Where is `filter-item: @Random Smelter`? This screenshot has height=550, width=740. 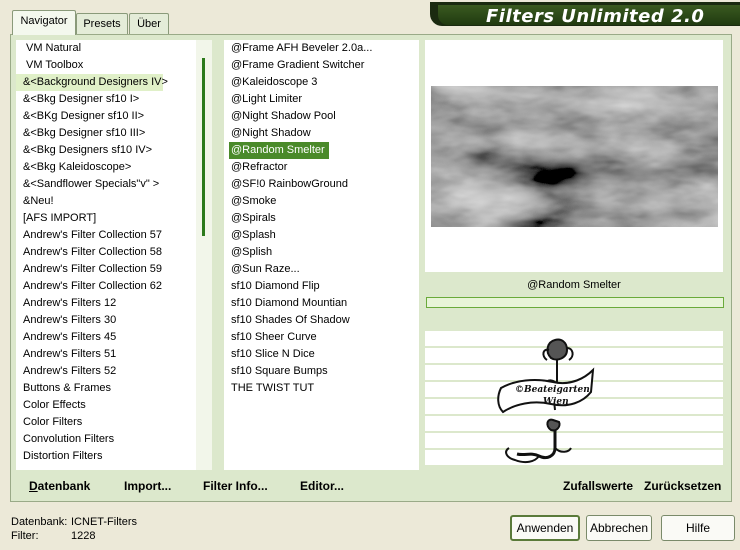
filter-item: @Random Smelter is located at coordinates (279, 150).